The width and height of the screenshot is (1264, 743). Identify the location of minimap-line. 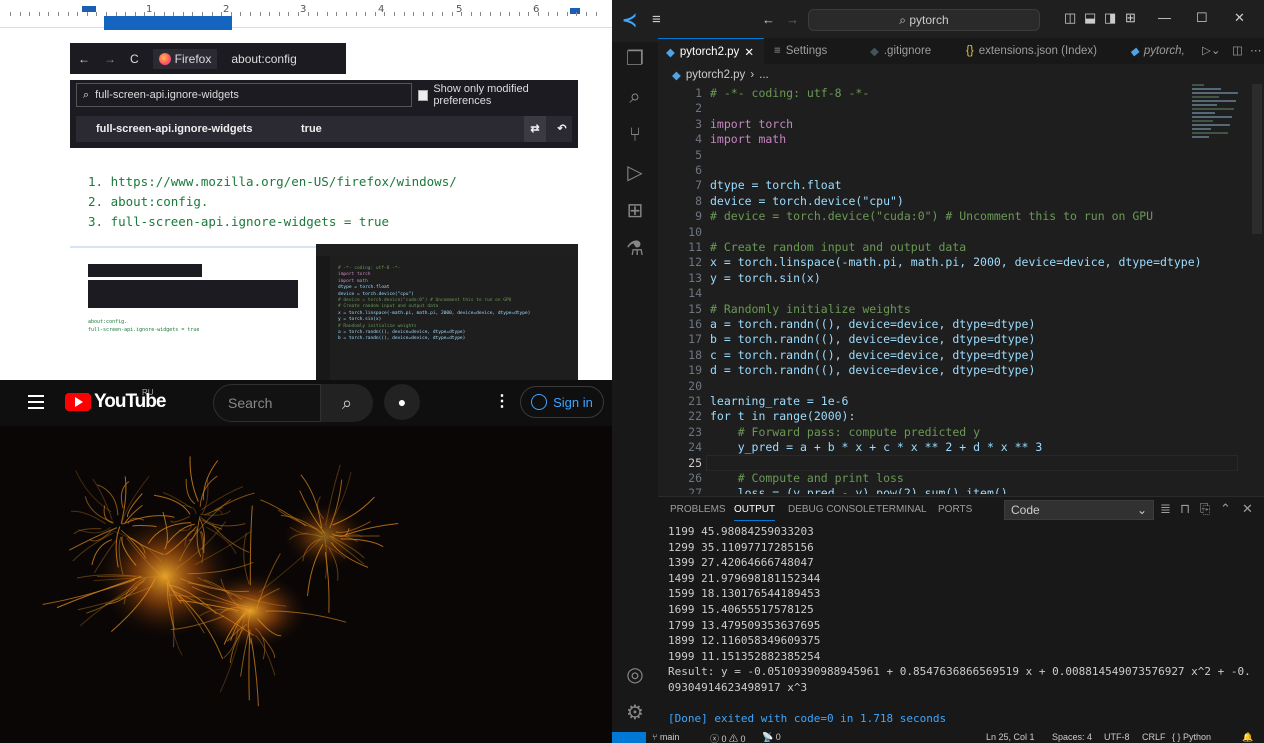
(1202, 121).